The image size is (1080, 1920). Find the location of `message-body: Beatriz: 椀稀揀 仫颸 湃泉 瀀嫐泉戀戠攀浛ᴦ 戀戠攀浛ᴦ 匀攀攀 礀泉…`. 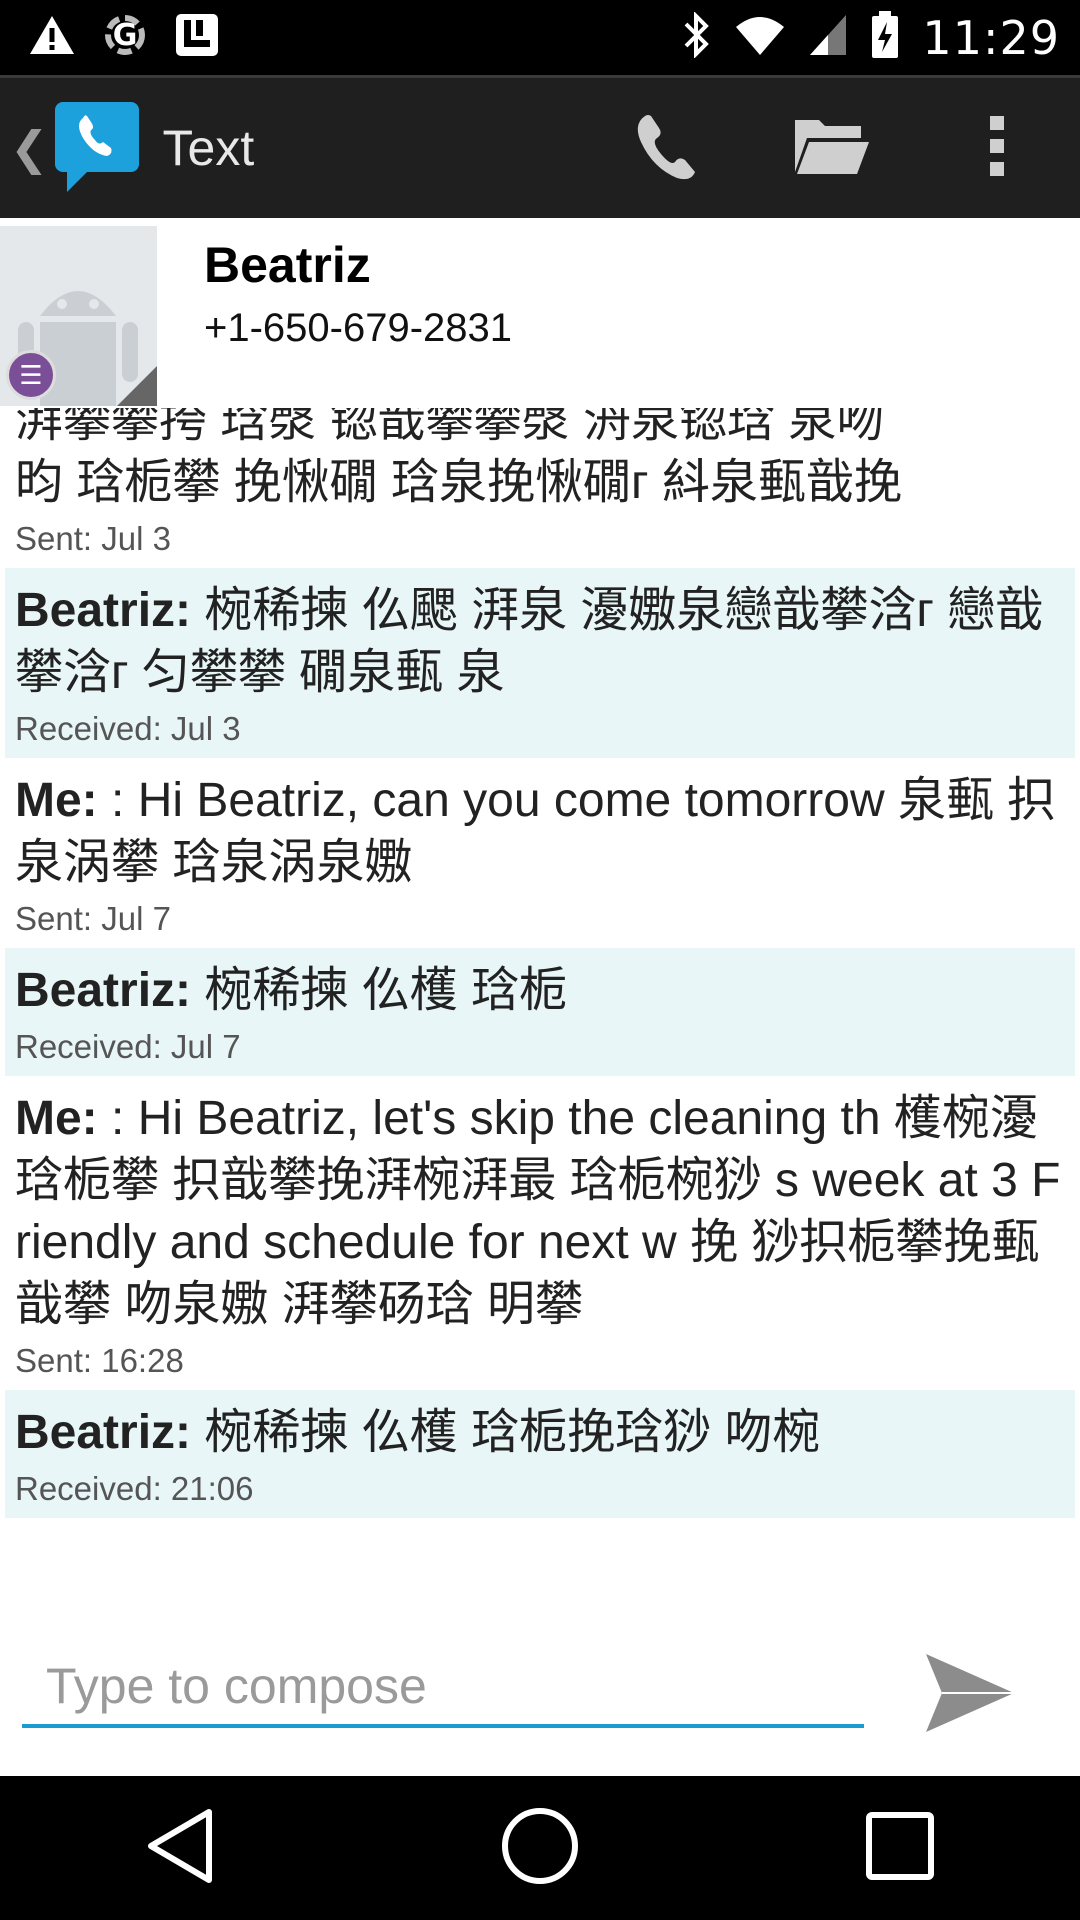

message-body: Beatriz: 椀稀揀 仫颸 湃泉 瀀嫐泉戀戠攀浛ᴦ 戀戠攀浛ᴦ 匀攀攀 礀泉… is located at coordinates (540, 642).